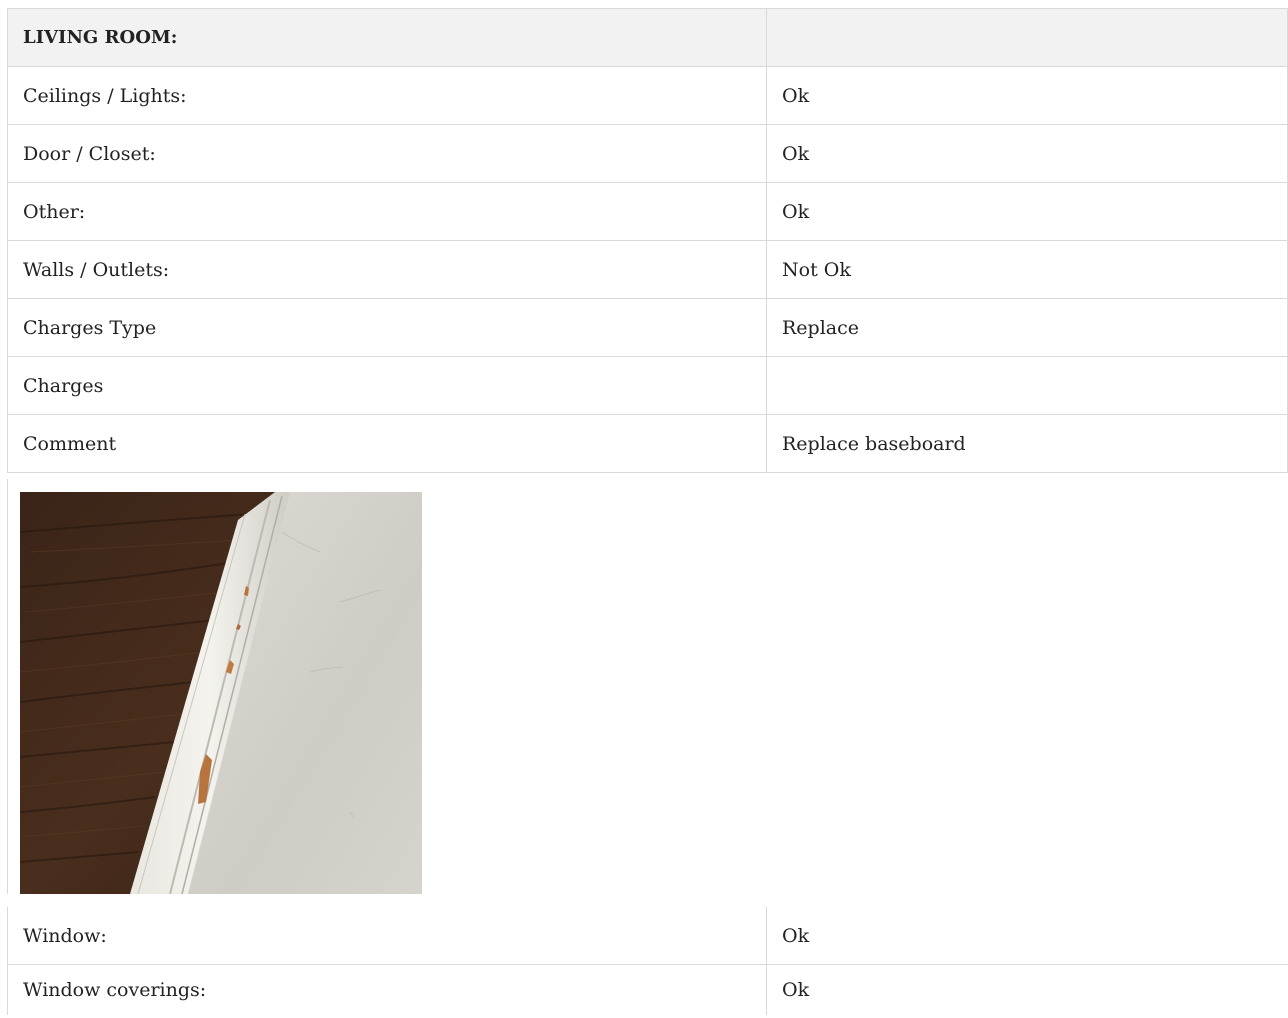 This screenshot has height=1018, width=1288. I want to click on row-label: Charges, so click(387, 385).